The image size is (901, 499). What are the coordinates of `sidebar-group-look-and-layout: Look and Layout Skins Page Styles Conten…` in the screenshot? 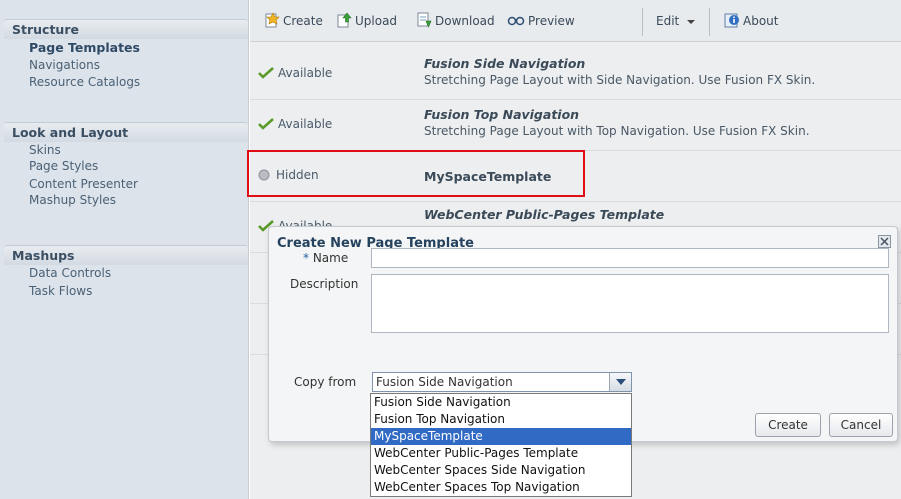 It's located at (126, 165).